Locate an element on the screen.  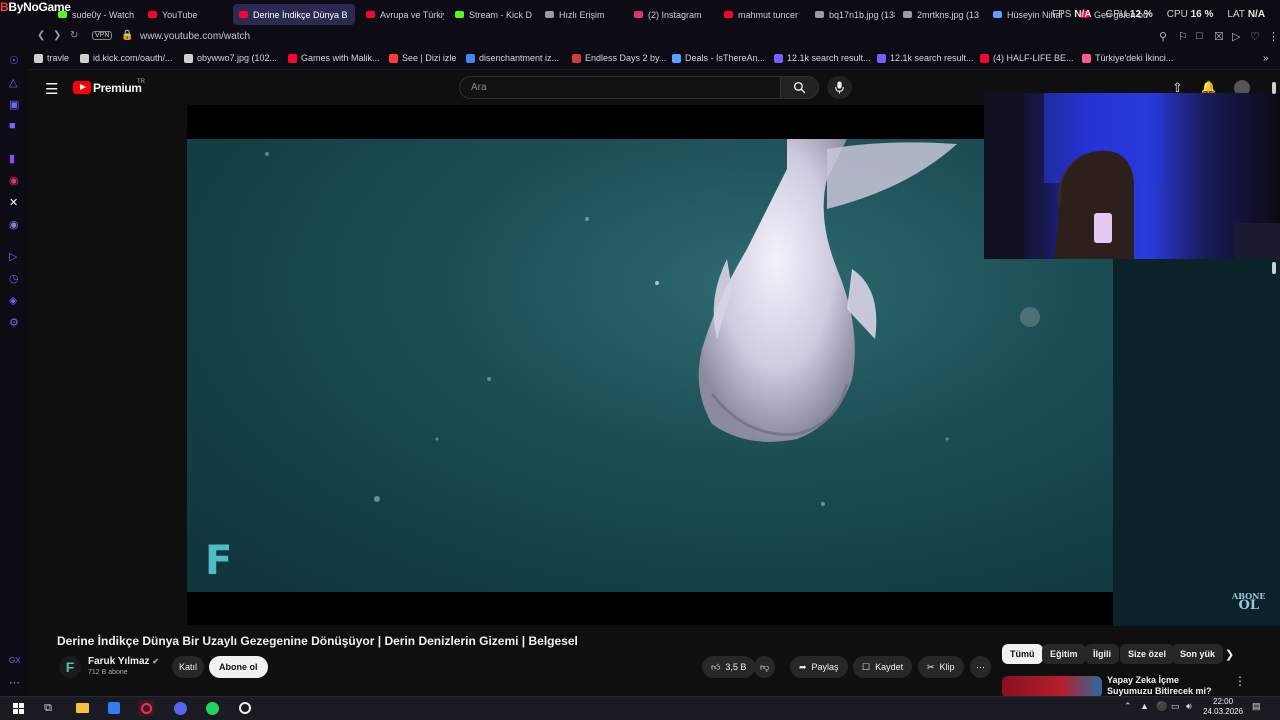
notifications-bell-icon: 🔔 is located at coordinates (1208, 87).